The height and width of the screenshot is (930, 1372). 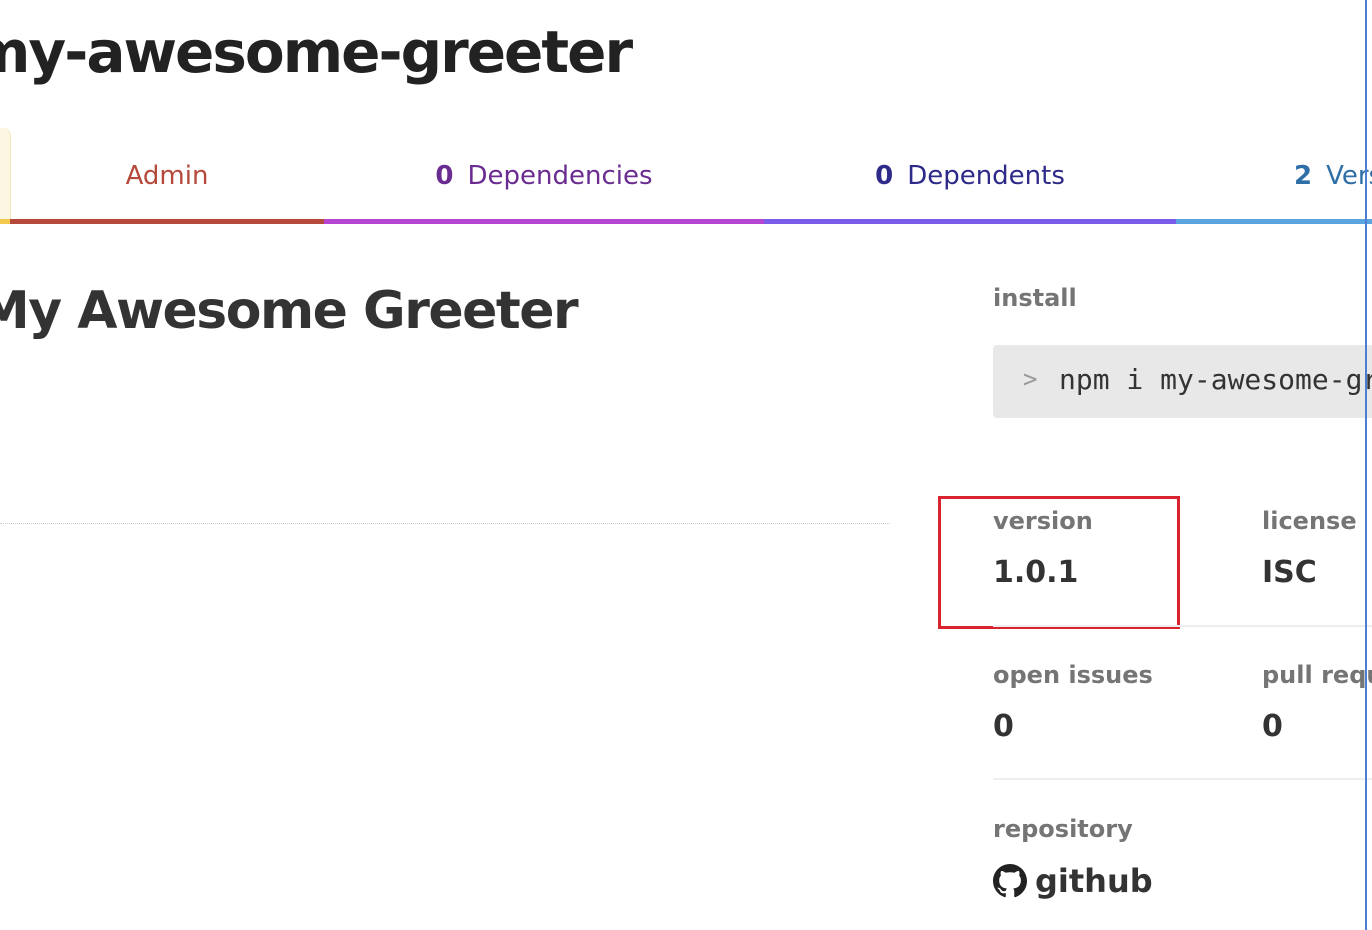 I want to click on tab-dependencies: 0 Dependencies, so click(x=544, y=176).